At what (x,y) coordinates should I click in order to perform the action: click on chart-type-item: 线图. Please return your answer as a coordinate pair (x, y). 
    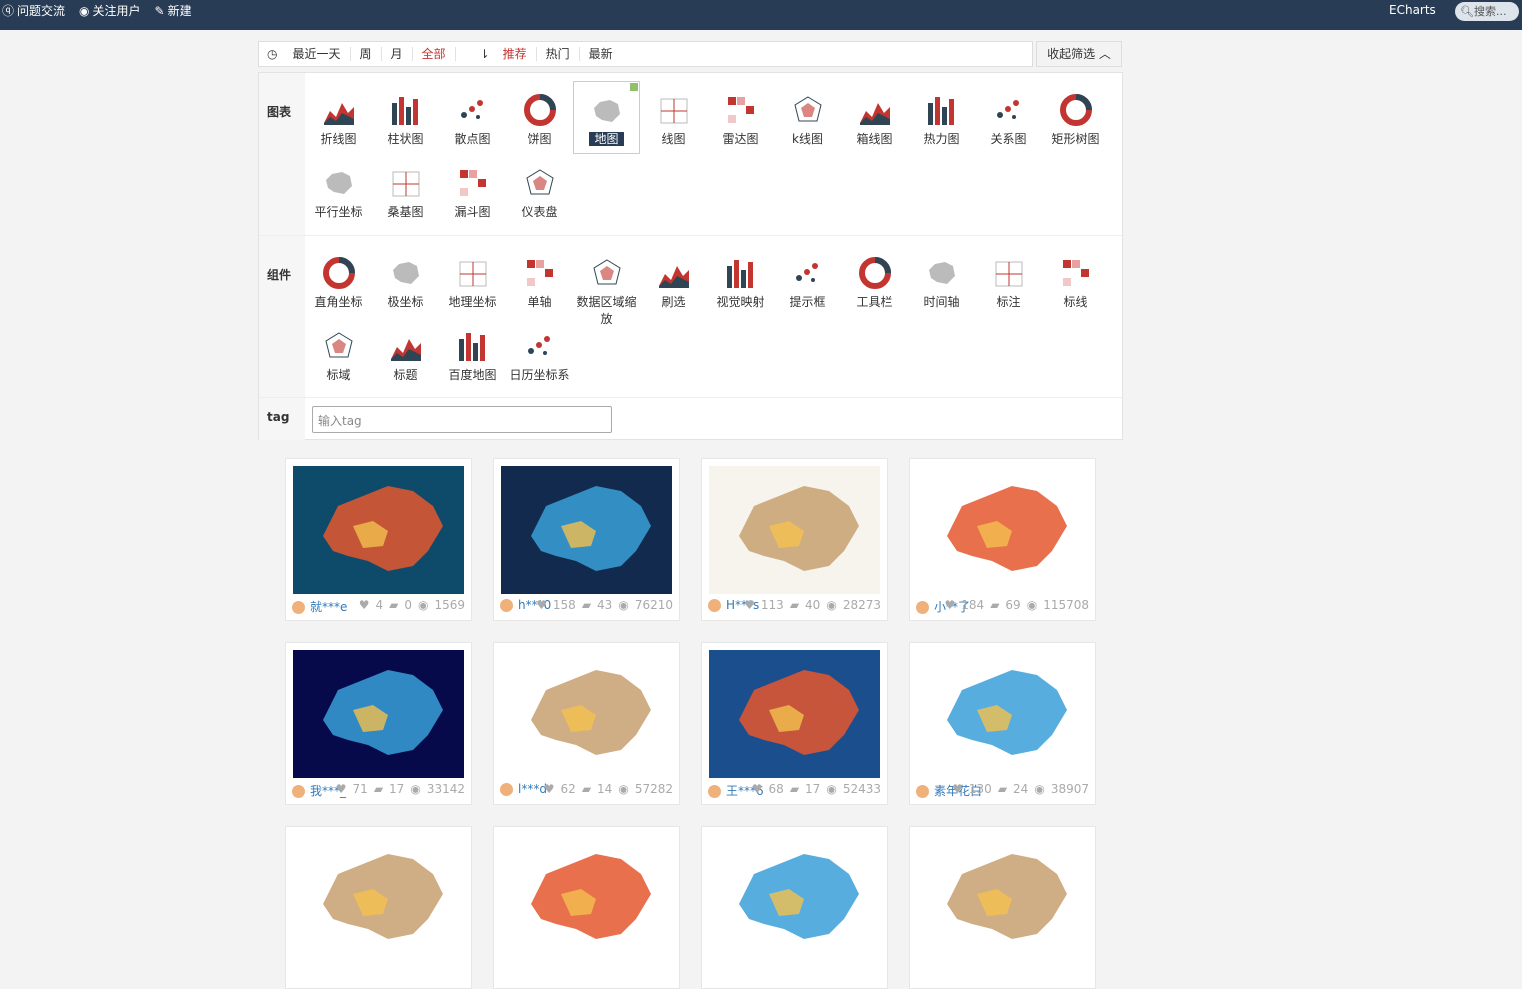
    Looking at the image, I should click on (673, 117).